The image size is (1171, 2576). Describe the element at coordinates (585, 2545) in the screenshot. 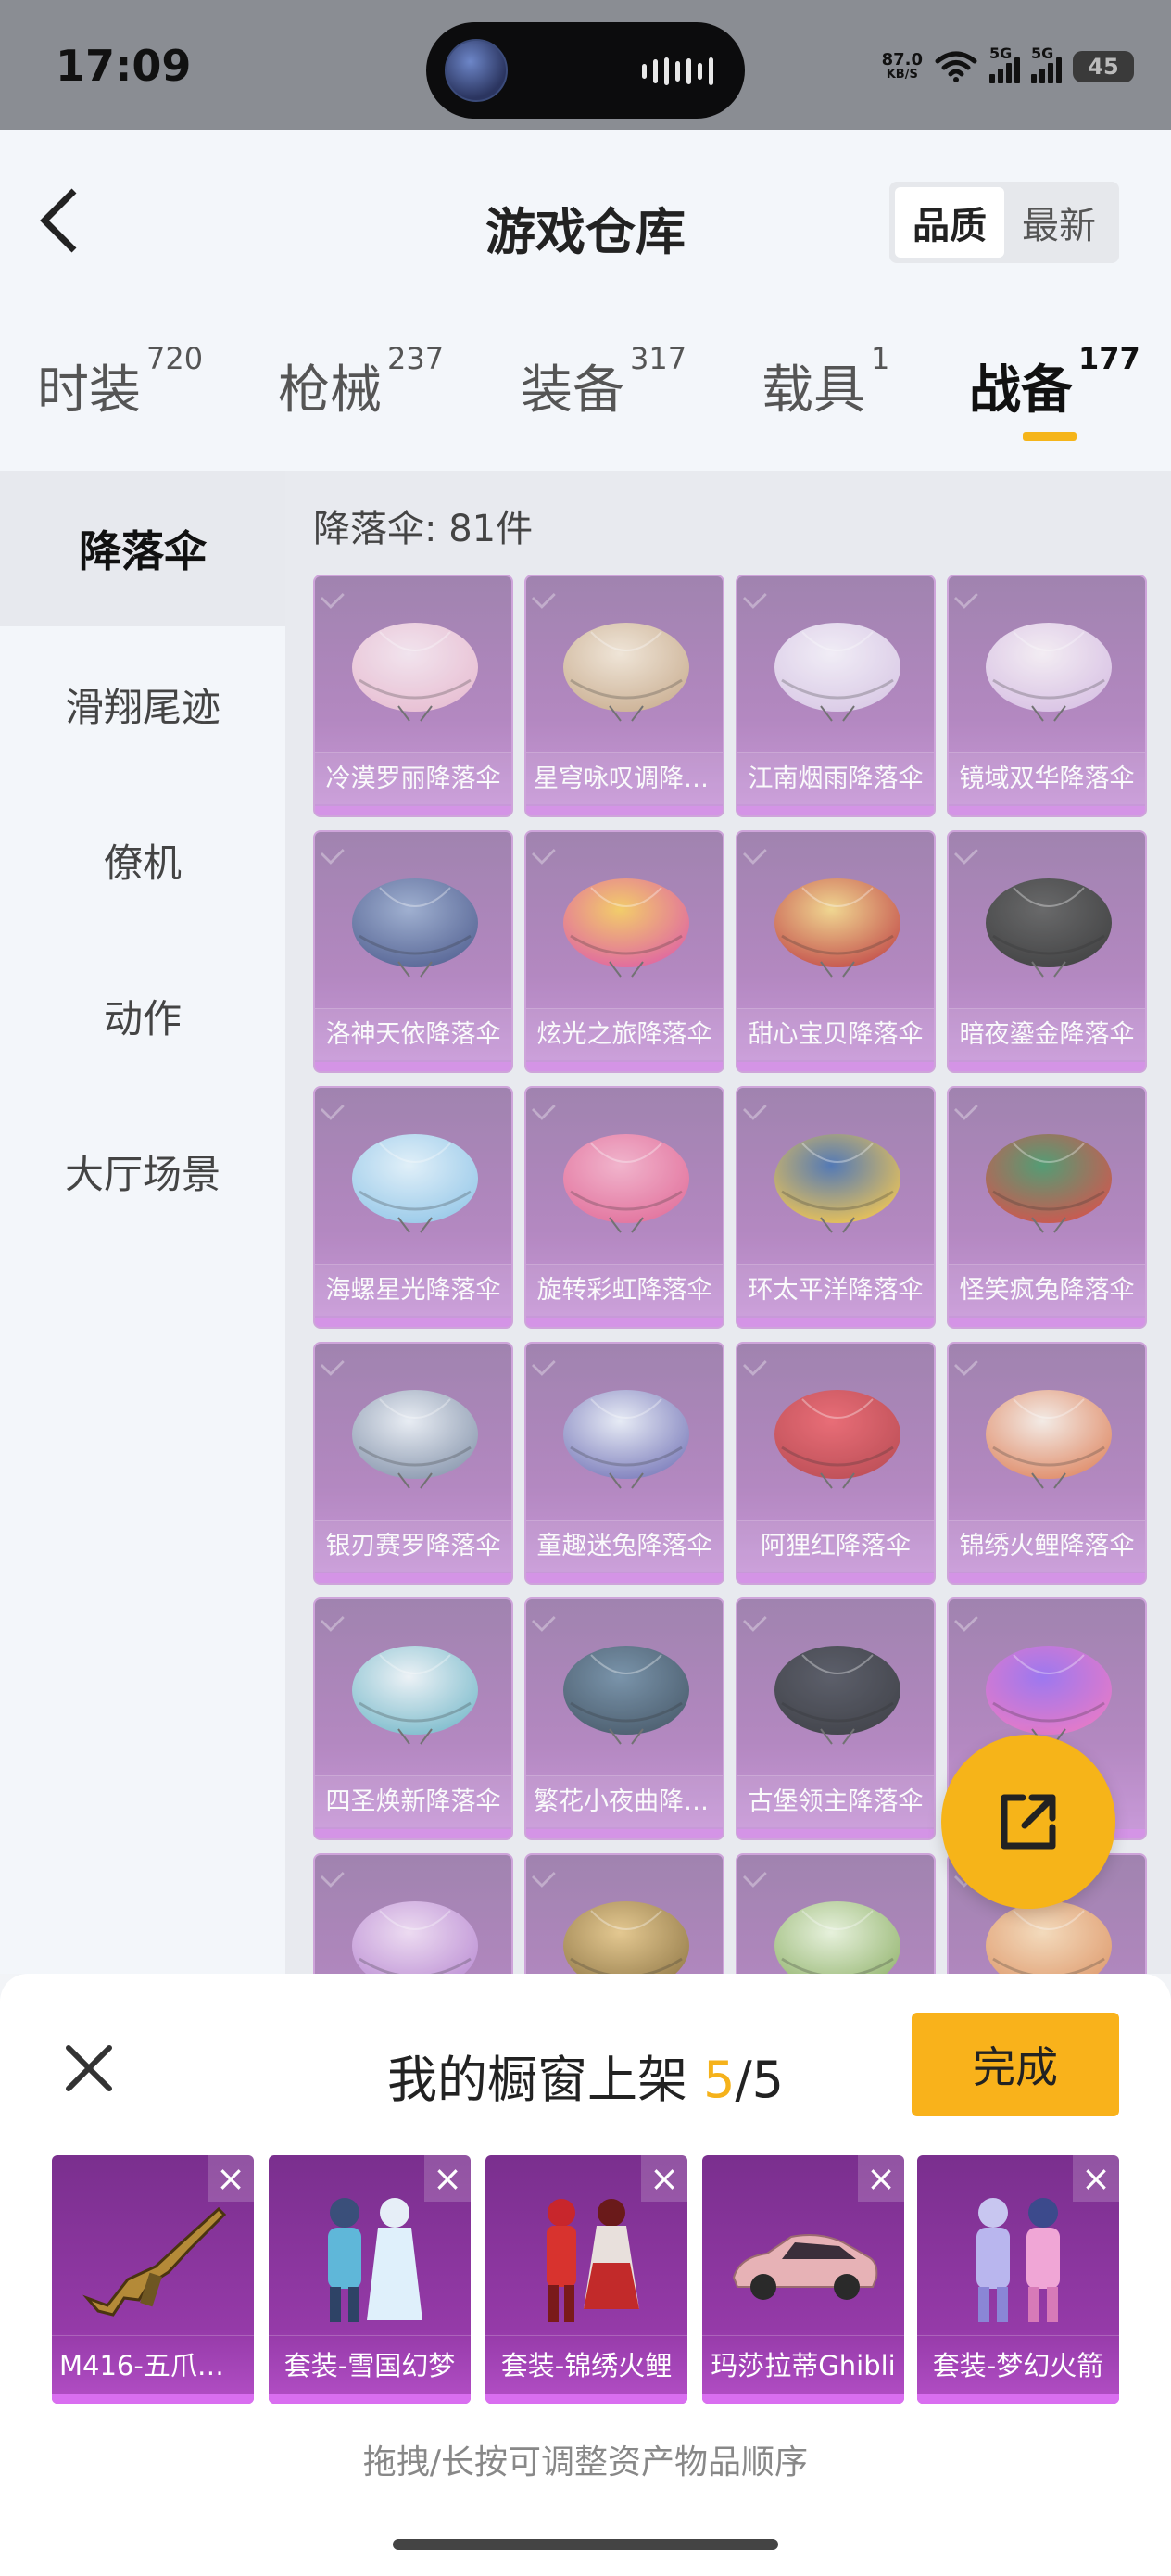

I see `home-indicator` at that location.